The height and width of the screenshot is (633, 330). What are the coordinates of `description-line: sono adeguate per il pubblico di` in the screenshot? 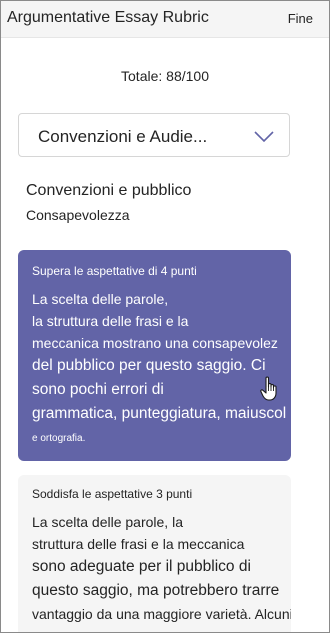 It's located at (141, 566).